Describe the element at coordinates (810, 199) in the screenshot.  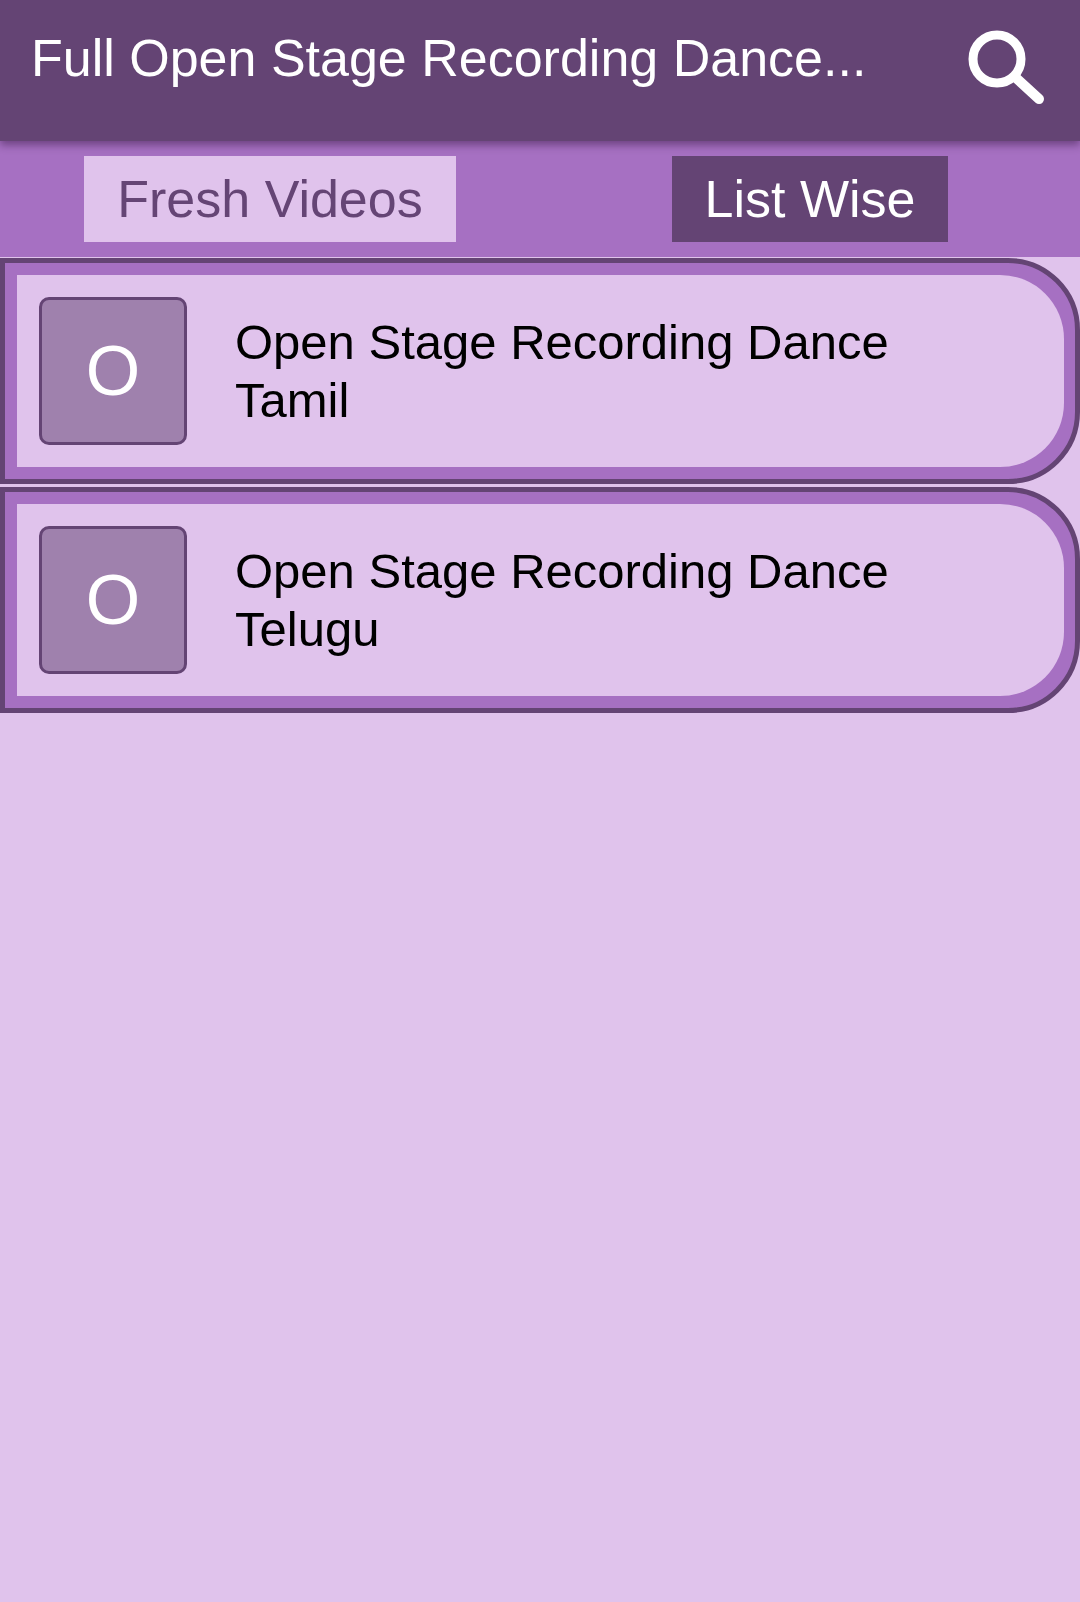
I see `tab: List Wise` at that location.